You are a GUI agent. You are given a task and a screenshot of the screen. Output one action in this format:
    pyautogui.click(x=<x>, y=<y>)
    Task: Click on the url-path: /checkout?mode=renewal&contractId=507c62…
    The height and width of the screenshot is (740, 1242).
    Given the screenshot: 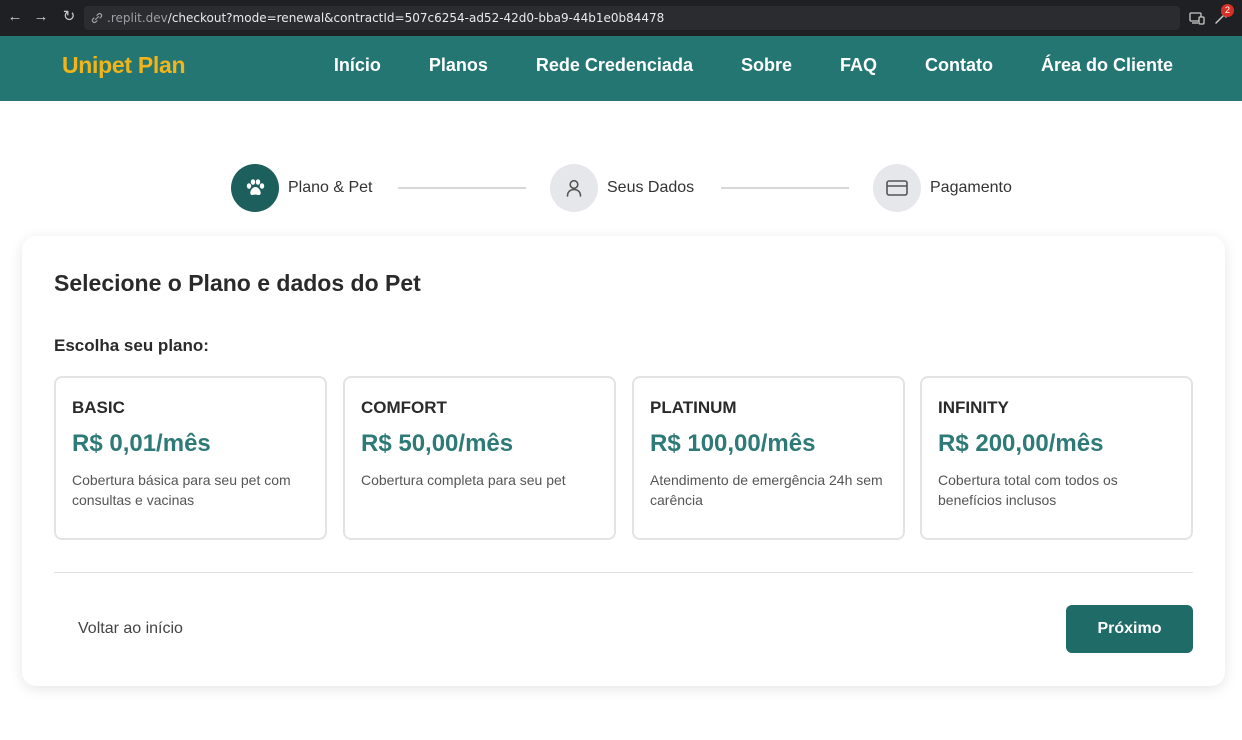 What is the action you would take?
    pyautogui.click(x=416, y=18)
    